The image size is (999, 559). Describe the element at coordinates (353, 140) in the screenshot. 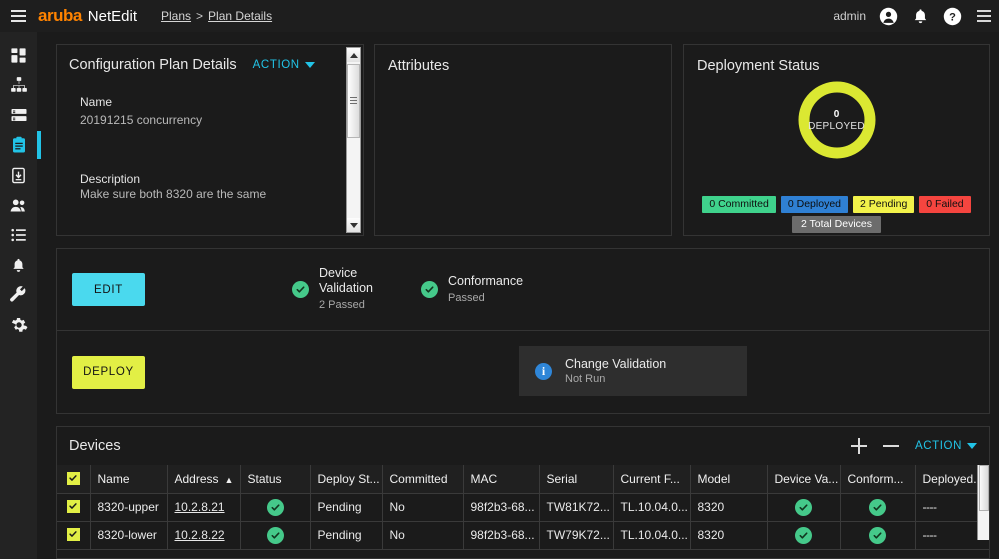

I see `plan-card-scrollbar` at that location.